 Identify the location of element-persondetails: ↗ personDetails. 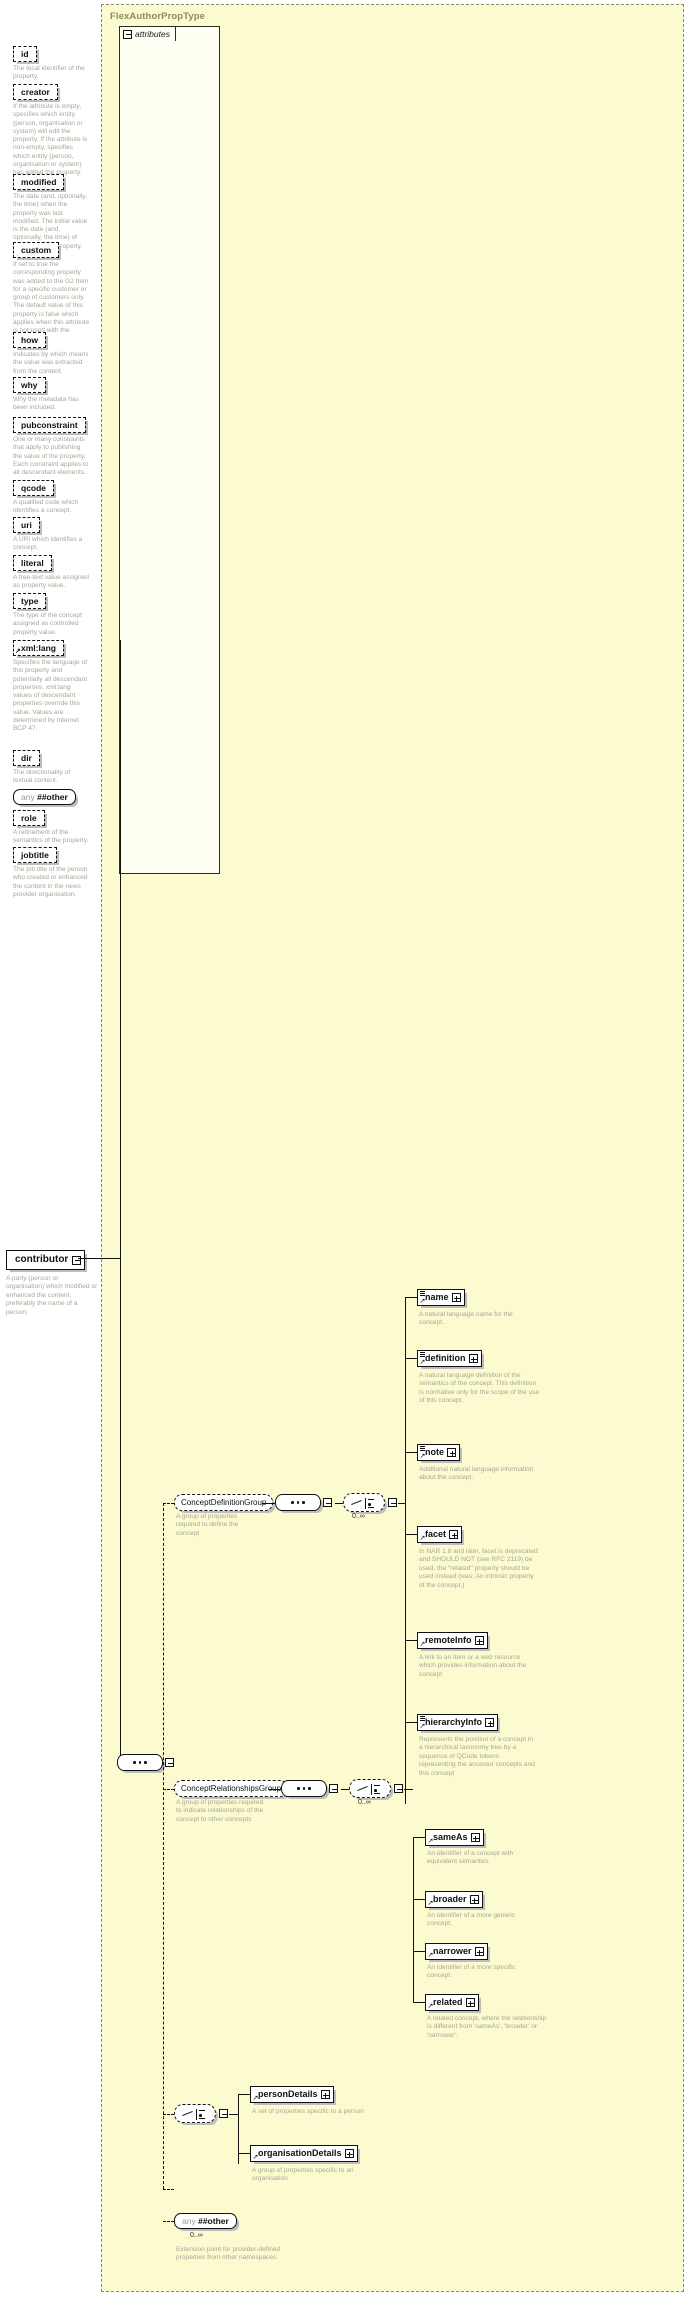
(292, 2094).